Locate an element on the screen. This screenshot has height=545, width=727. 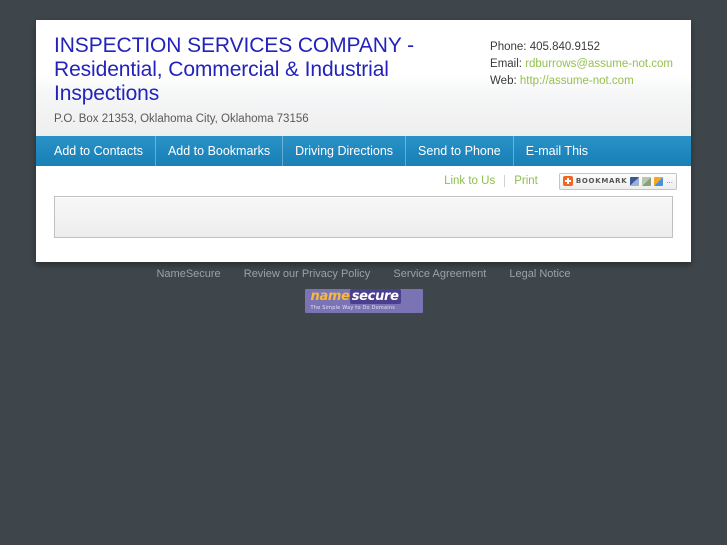
namesecure-logo-text: name secure is located at coordinates (355, 296).